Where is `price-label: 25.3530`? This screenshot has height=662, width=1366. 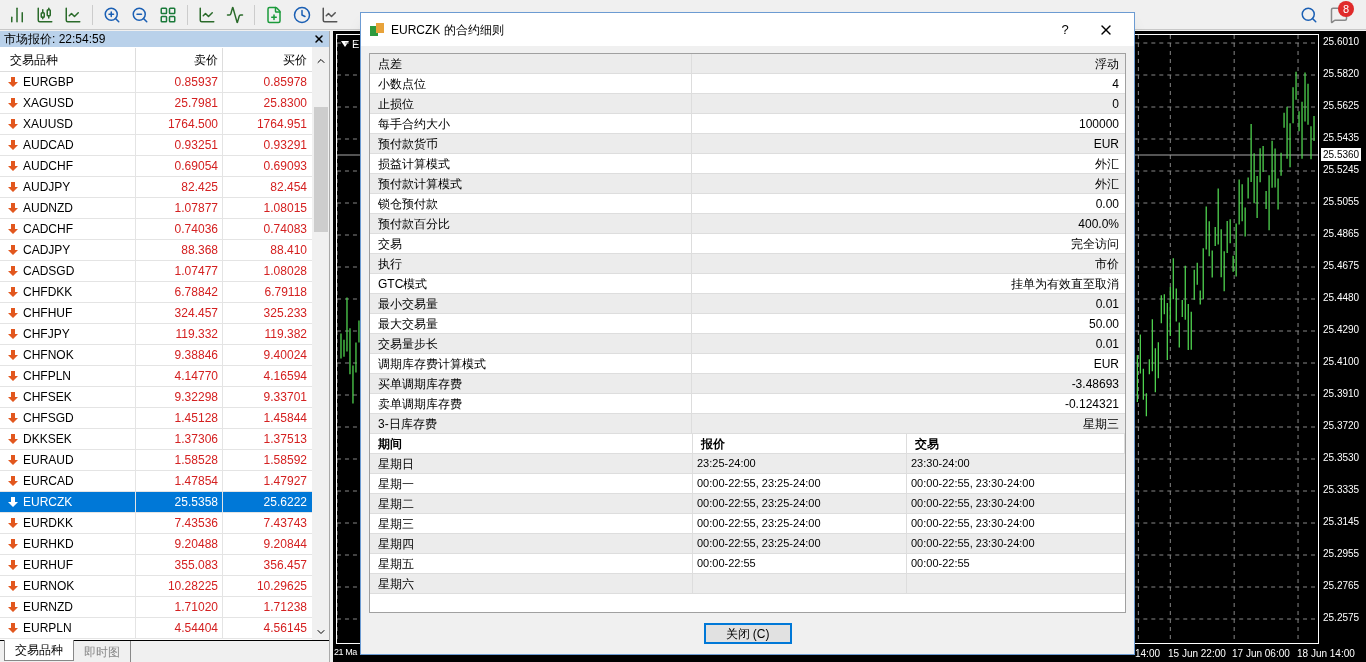
price-label: 25.3530 is located at coordinates (1342, 458).